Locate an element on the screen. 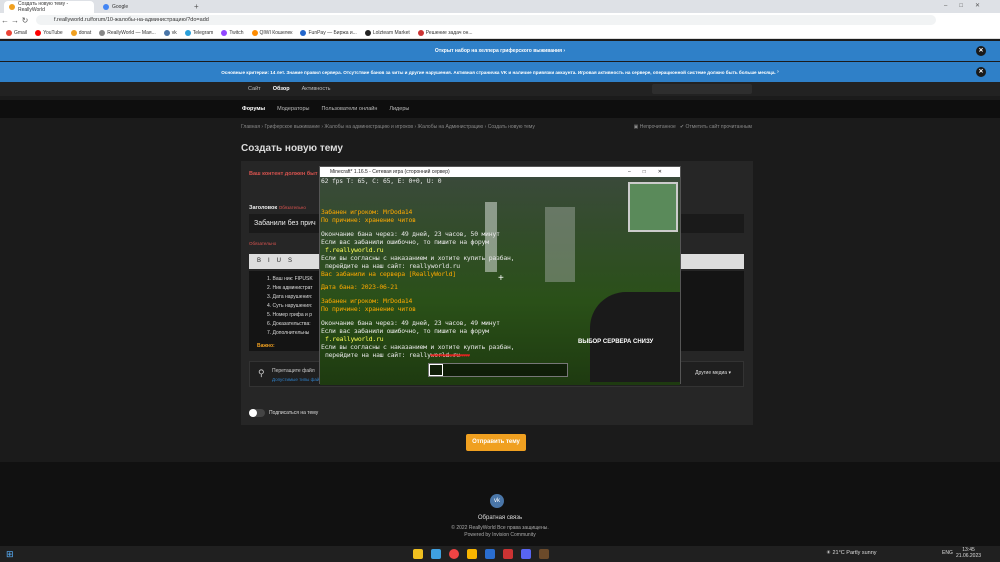 The image size is (1000, 562). nav-forums: Форумы is located at coordinates (253, 109).